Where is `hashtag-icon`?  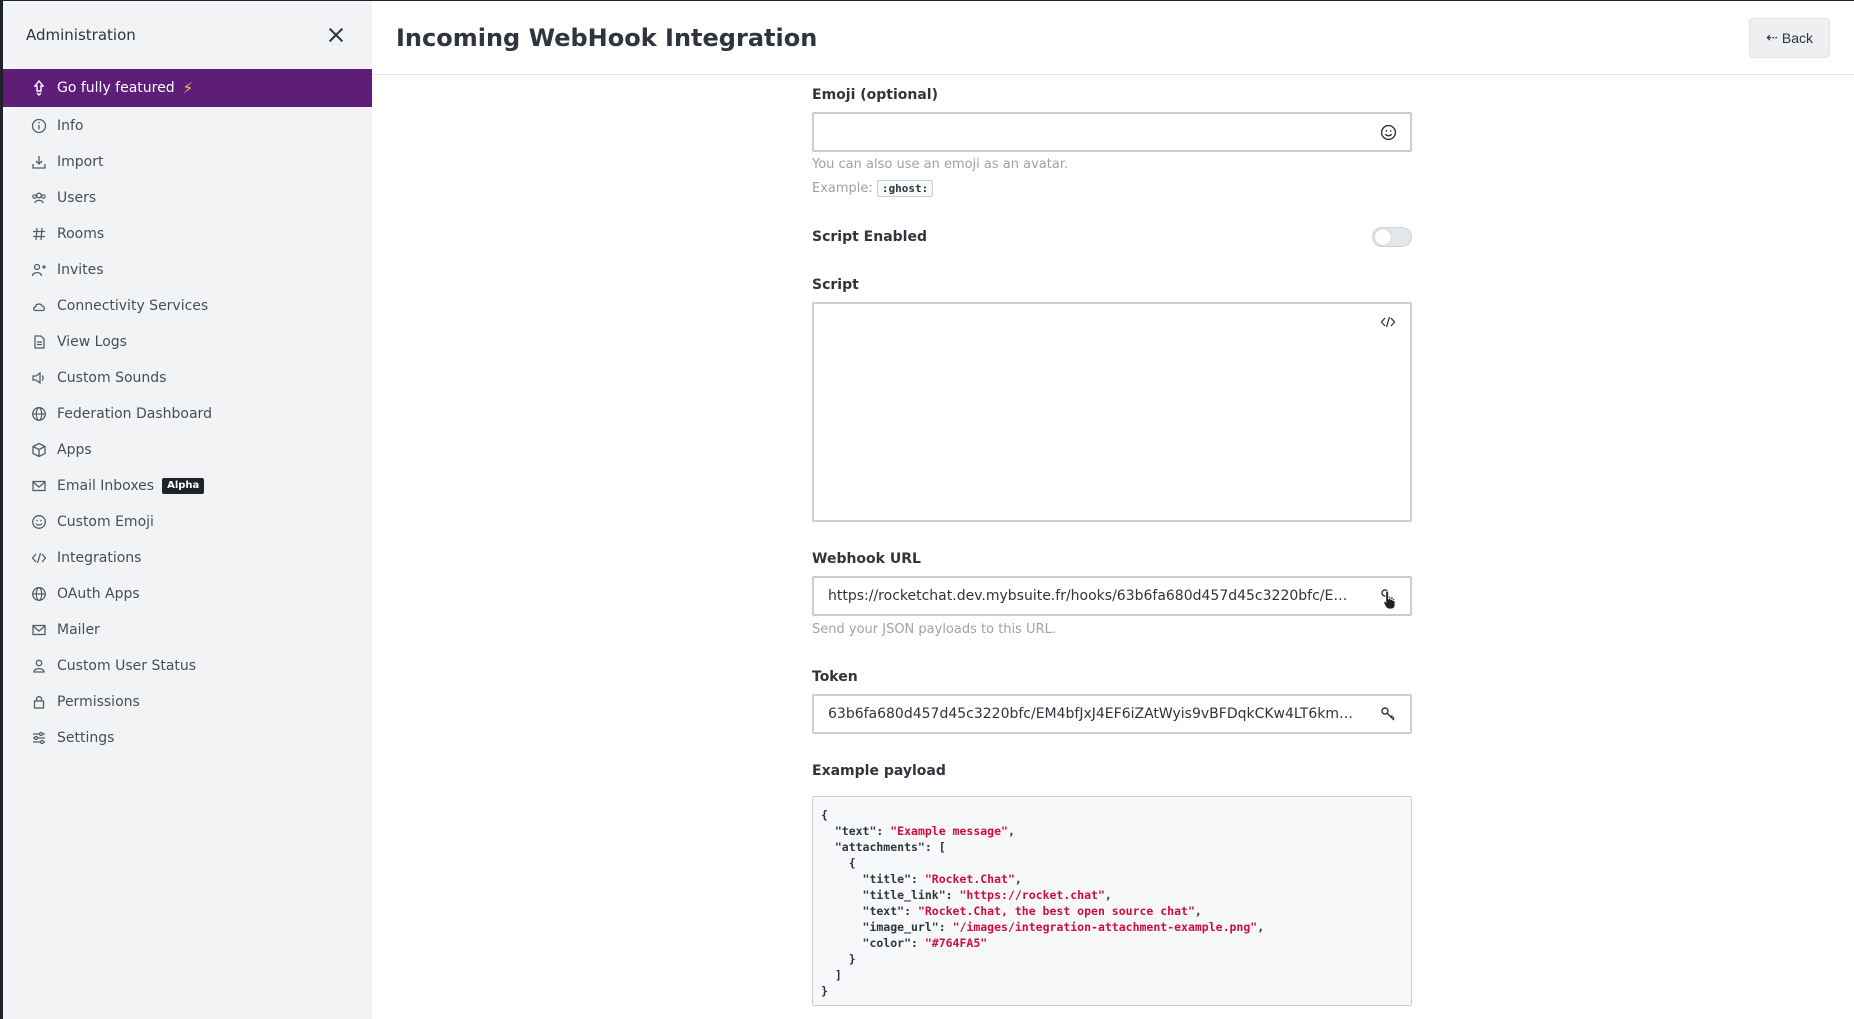 hashtag-icon is located at coordinates (39, 234).